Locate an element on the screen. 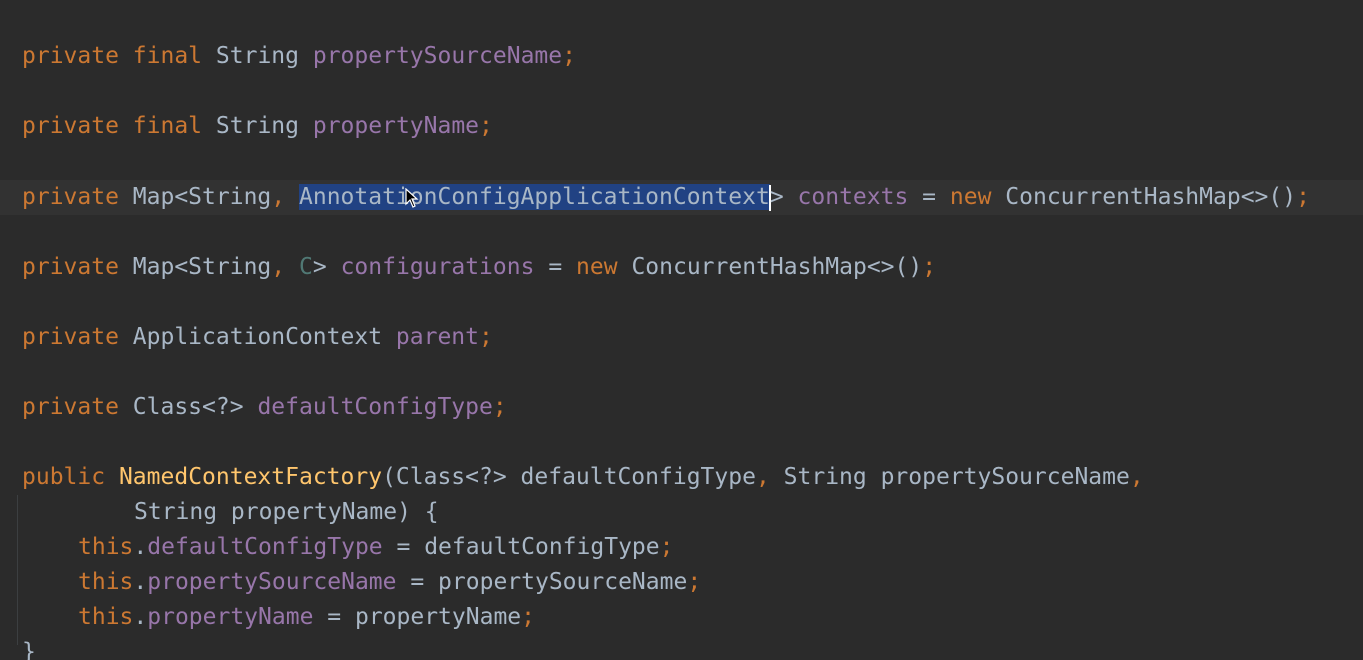 The height and width of the screenshot is (660, 1363). method-name: NamedContextFactory is located at coordinates (250, 477).